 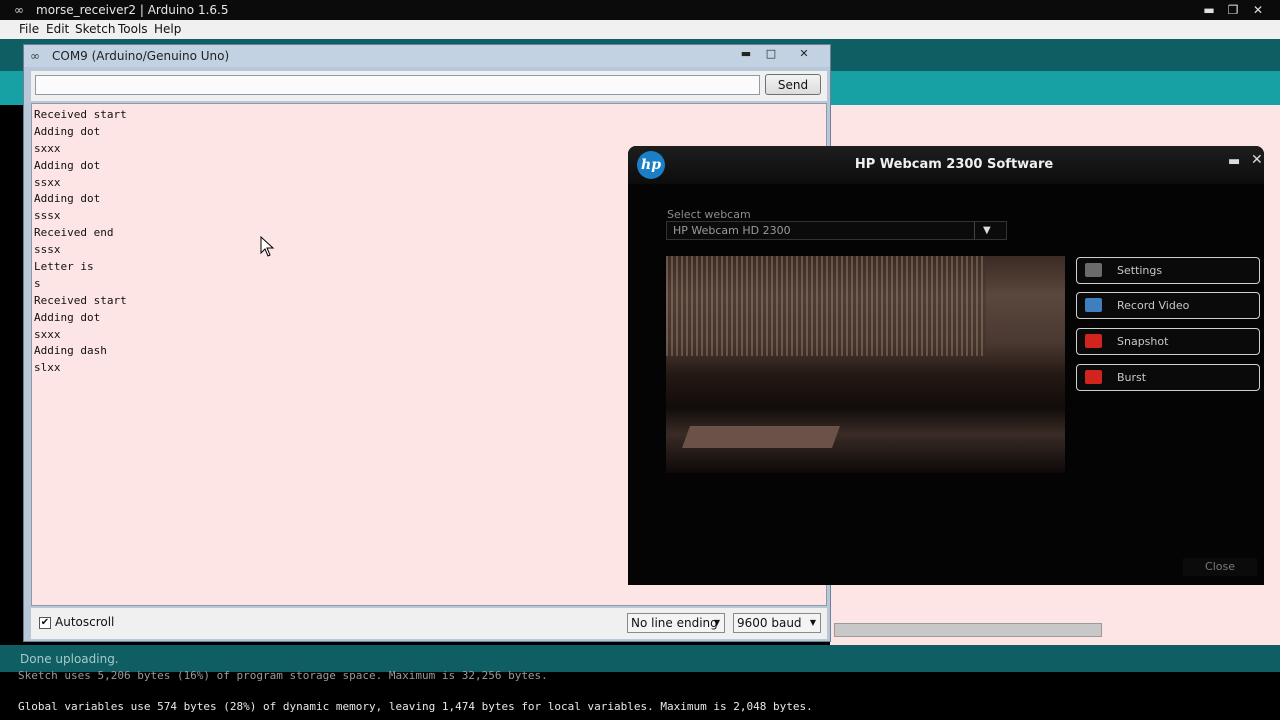 What do you see at coordinates (1233, 10) in the screenshot?
I see `restore-icon: ❐` at bounding box center [1233, 10].